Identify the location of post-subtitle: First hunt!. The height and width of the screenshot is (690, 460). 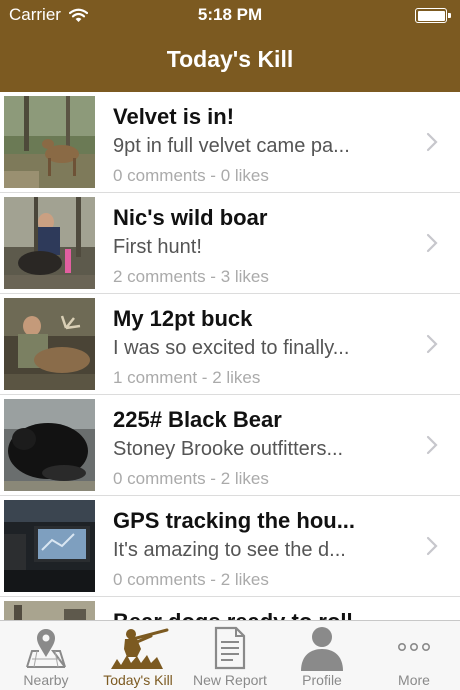
(157, 247).